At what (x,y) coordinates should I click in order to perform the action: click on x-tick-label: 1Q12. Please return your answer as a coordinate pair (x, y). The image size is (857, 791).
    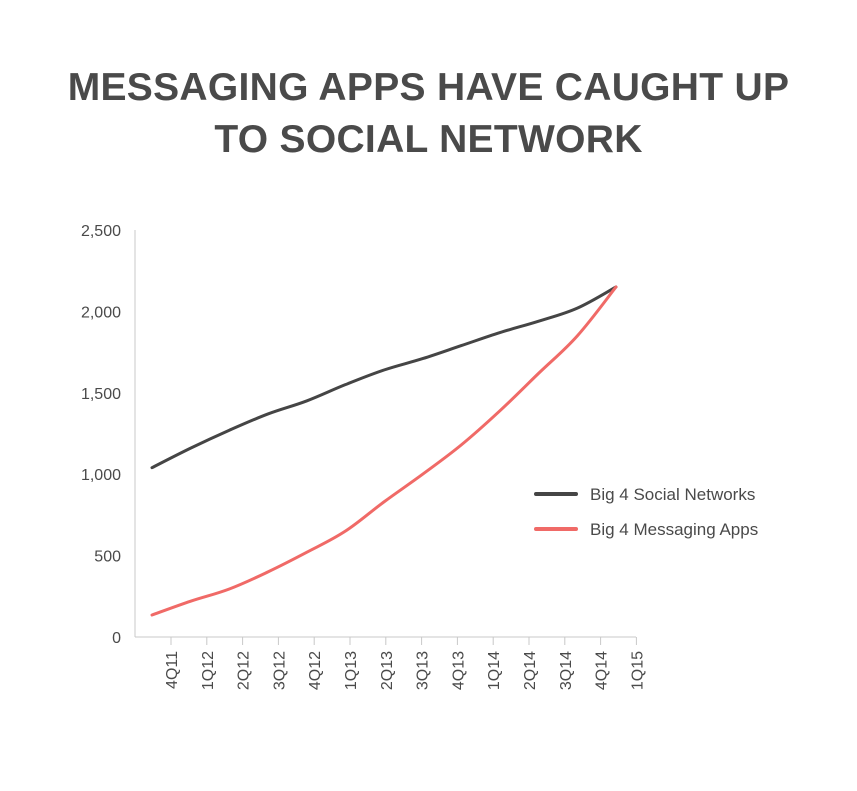
    Looking at the image, I should click on (208, 670).